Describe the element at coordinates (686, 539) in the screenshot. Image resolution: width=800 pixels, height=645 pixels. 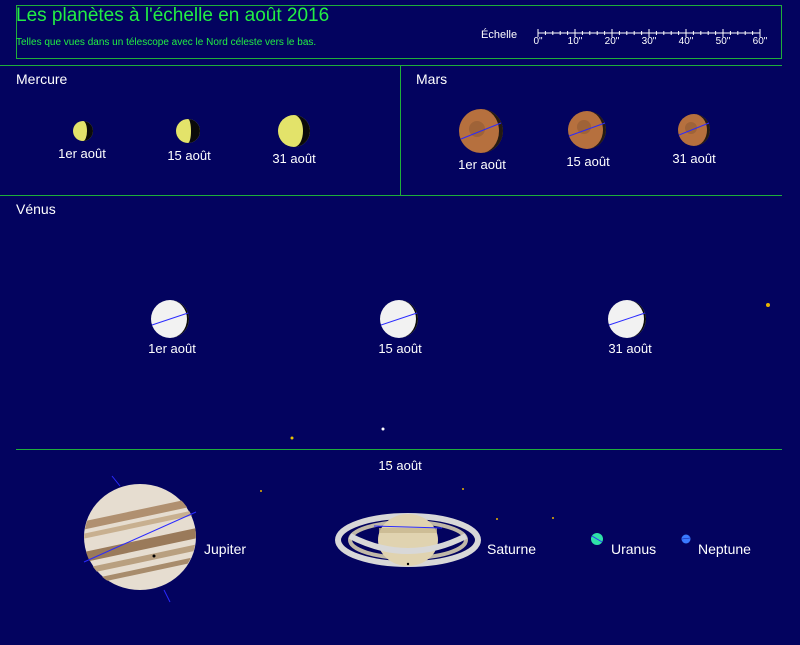
I see `neptune-disc` at that location.